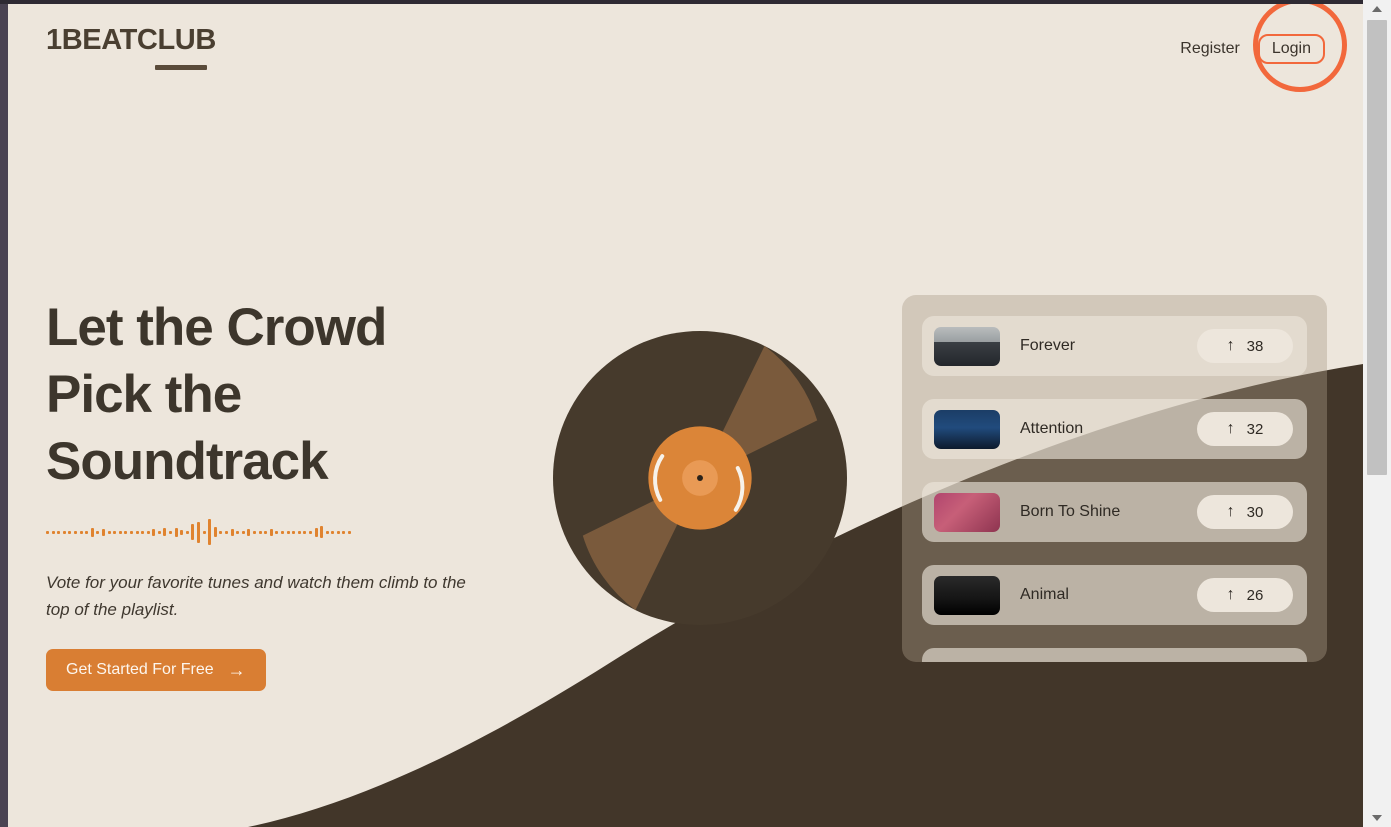 Image resolution: width=1391 pixels, height=827 pixels. Describe the element at coordinates (1048, 345) in the screenshot. I see `track-title: Forever` at that location.